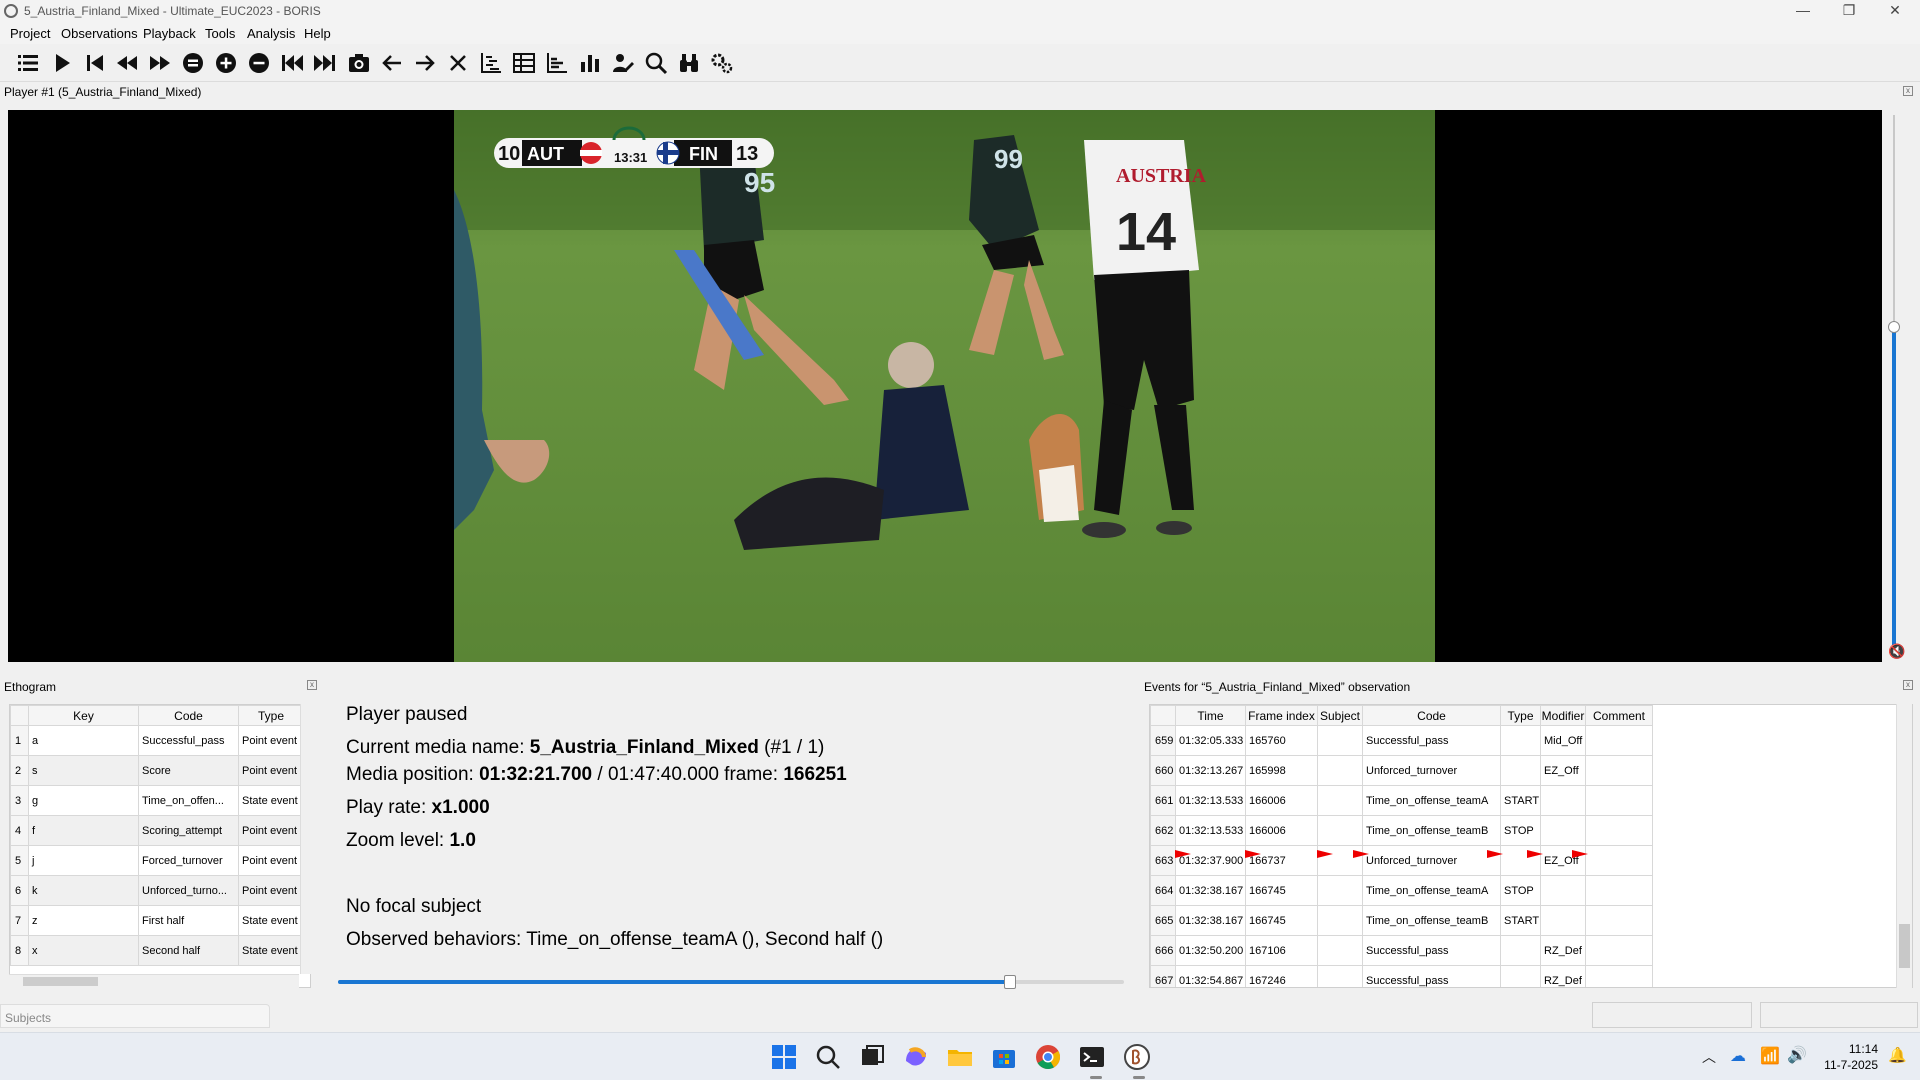 The width and height of the screenshot is (1920, 1080). What do you see at coordinates (1163, 950) in the screenshot?
I see `event-cell-n: 666` at bounding box center [1163, 950].